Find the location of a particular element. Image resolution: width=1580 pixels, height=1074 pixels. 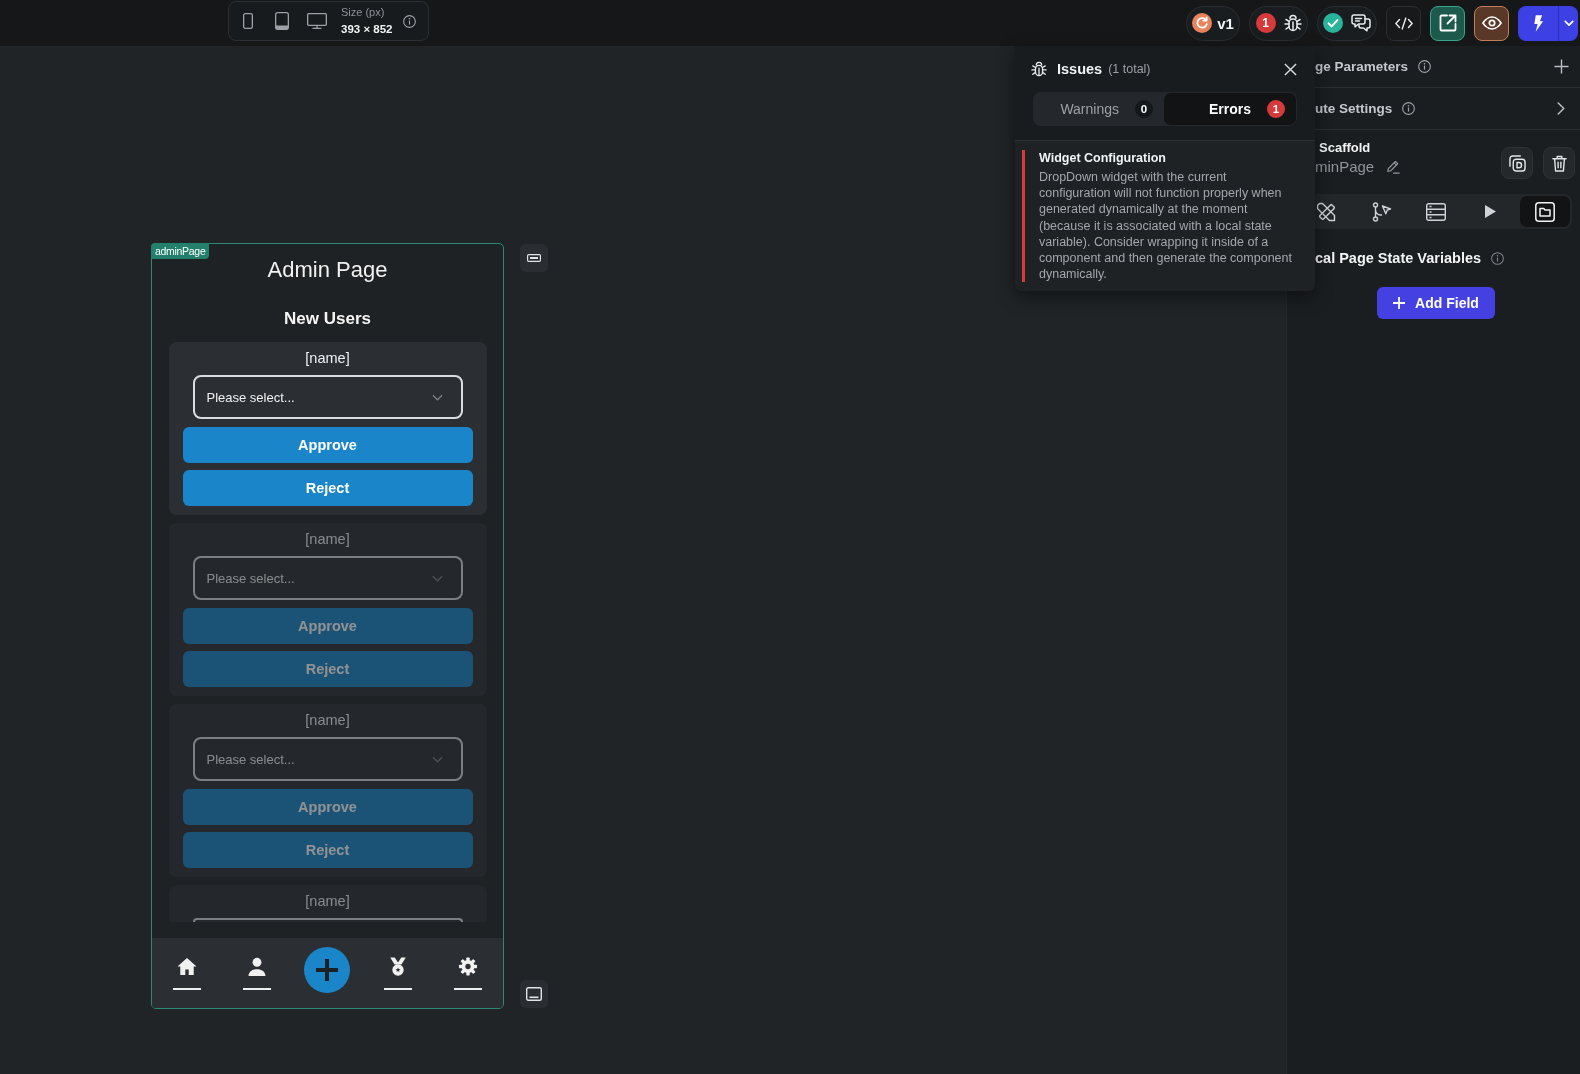

panel-row-label: ute Settings is located at coordinates (1354, 108).